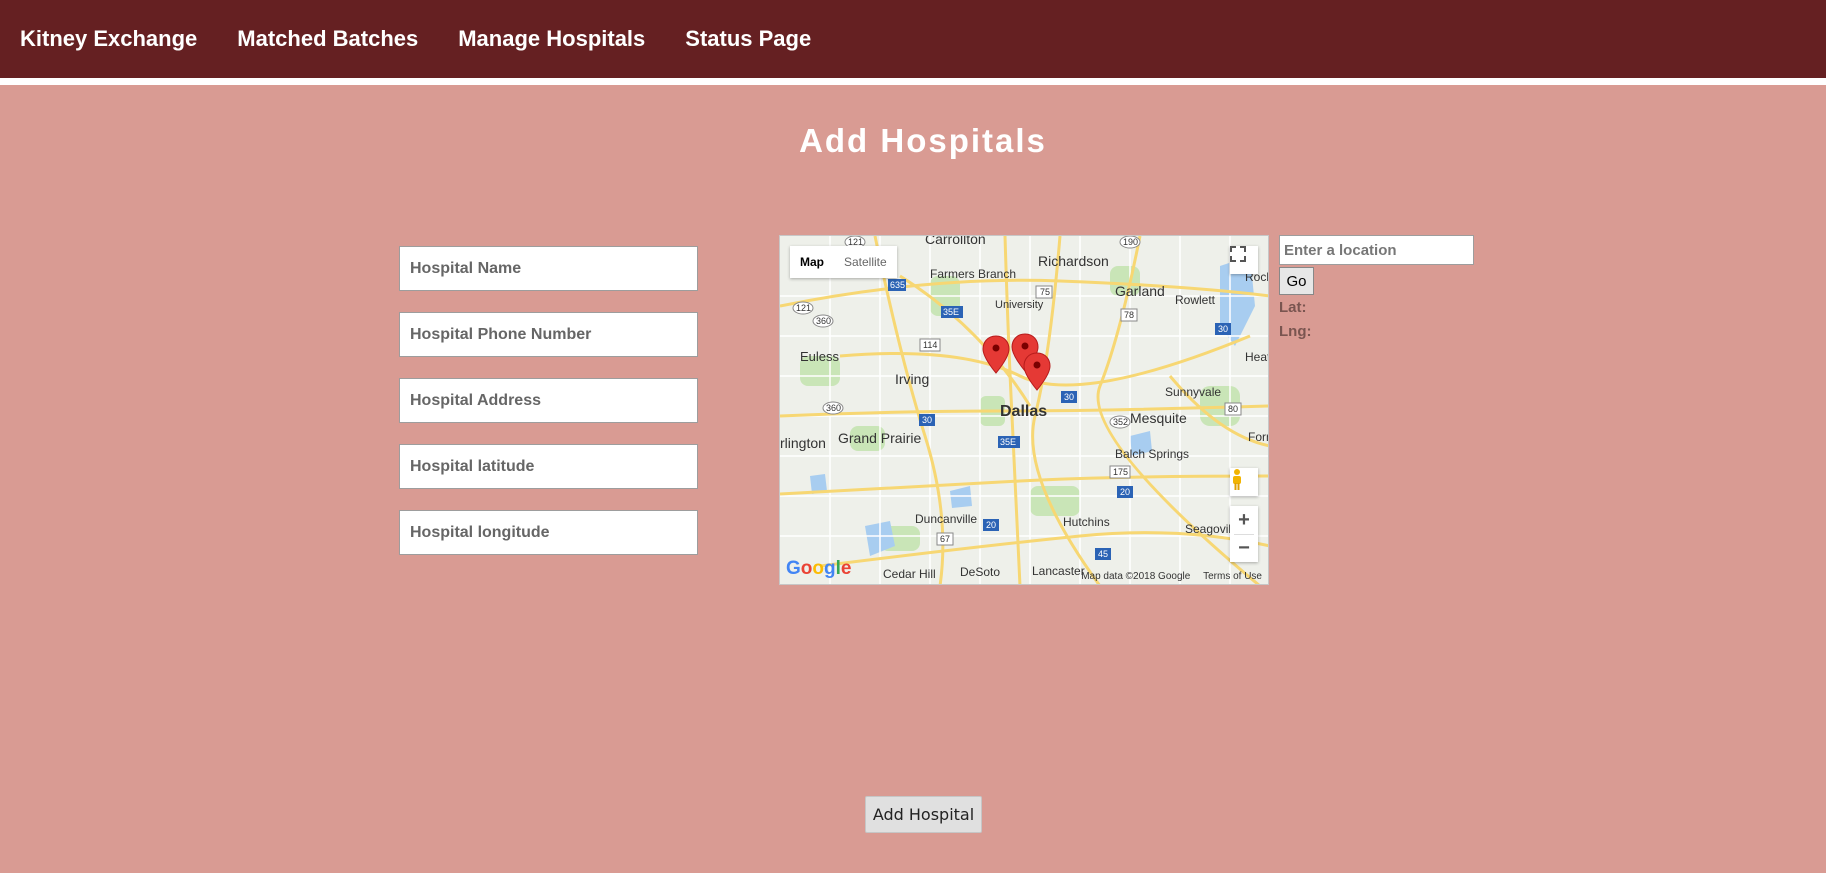  I want to click on map-label-rowlett: Rowlett, so click(1195, 300).